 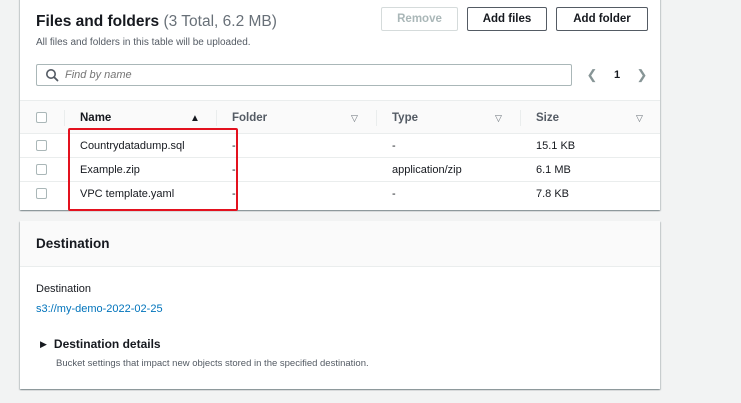 What do you see at coordinates (642, 75) in the screenshot?
I see `next-page-icon: ❯` at bounding box center [642, 75].